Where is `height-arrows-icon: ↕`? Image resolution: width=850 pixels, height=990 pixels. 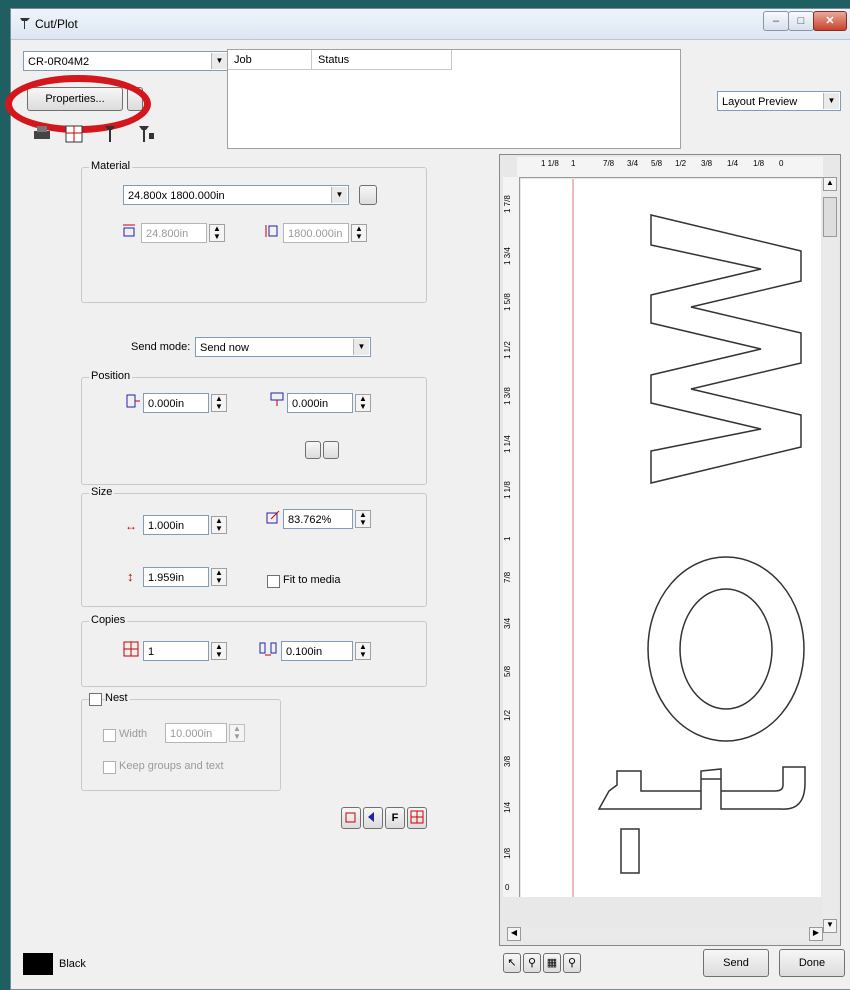
height-arrows-icon: ↕ is located at coordinates (130, 576).